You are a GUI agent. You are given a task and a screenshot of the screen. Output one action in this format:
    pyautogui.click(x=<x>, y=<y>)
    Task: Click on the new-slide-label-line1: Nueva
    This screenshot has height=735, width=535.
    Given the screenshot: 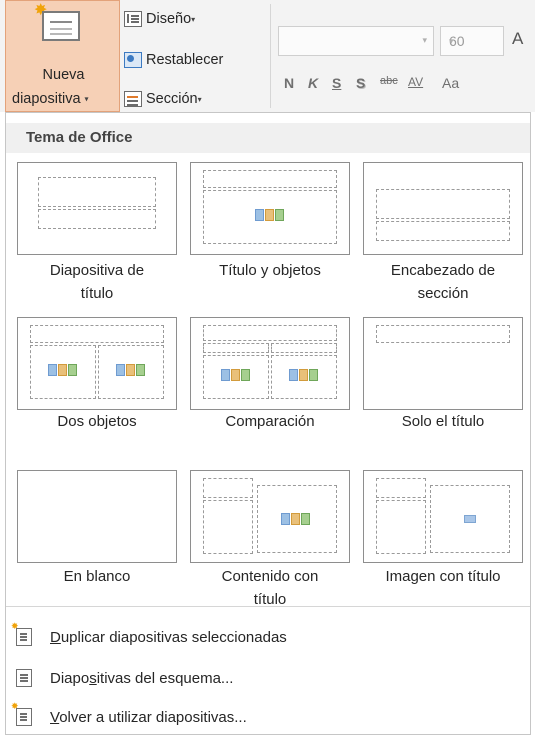 What is the action you would take?
    pyautogui.click(x=63, y=75)
    